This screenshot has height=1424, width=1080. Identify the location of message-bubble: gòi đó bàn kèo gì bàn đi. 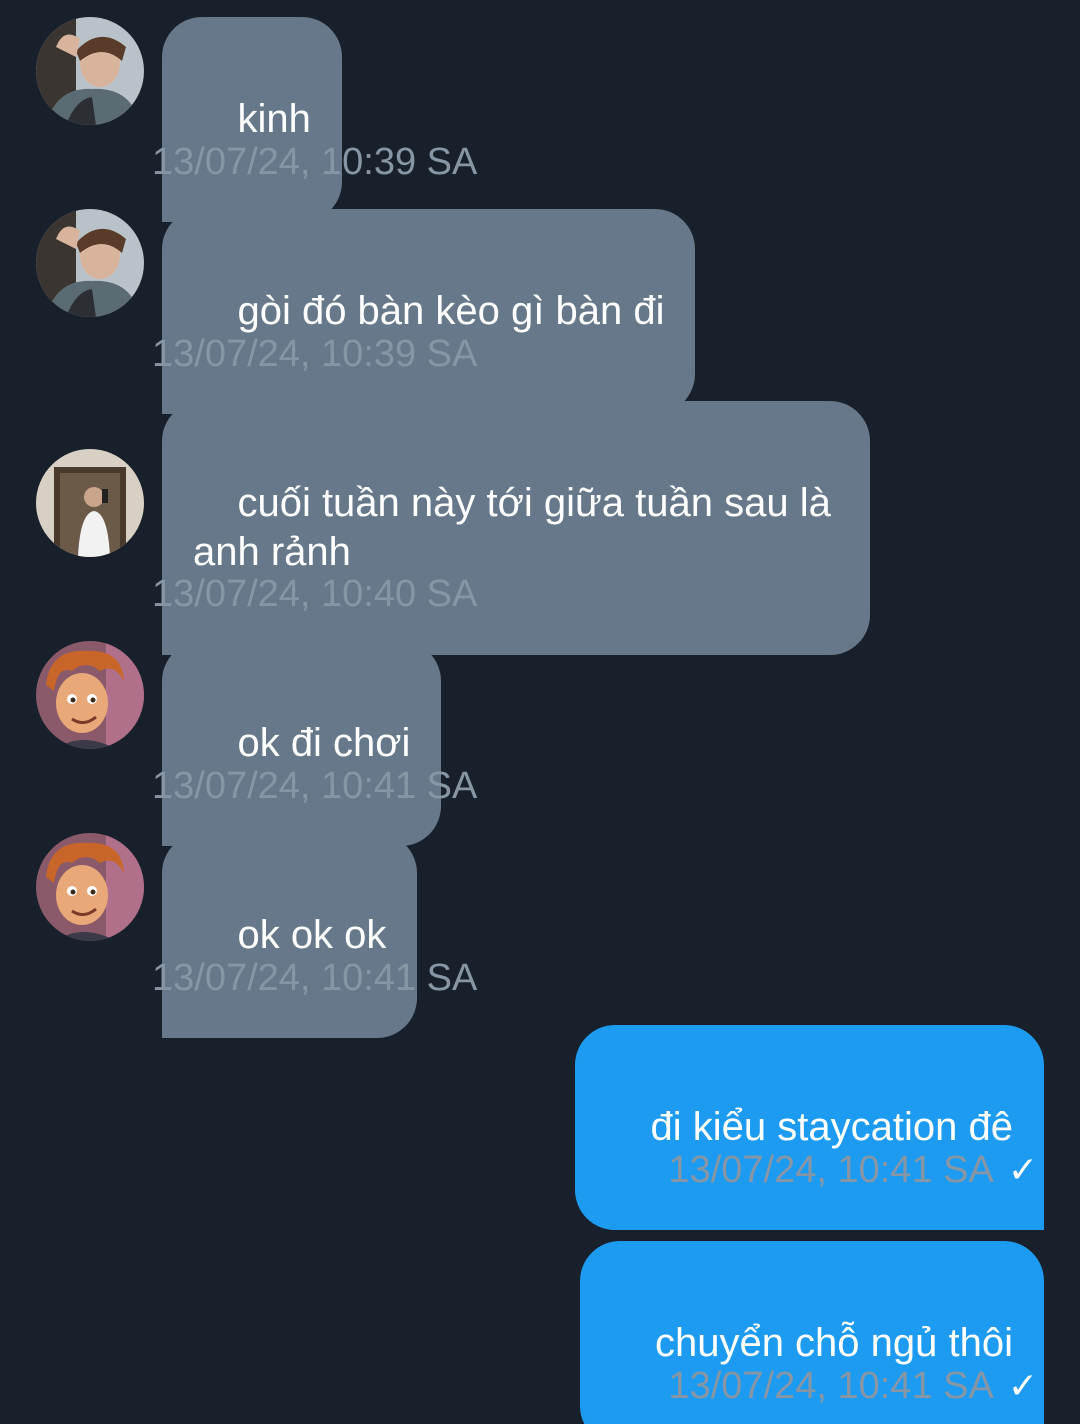
(429, 311).